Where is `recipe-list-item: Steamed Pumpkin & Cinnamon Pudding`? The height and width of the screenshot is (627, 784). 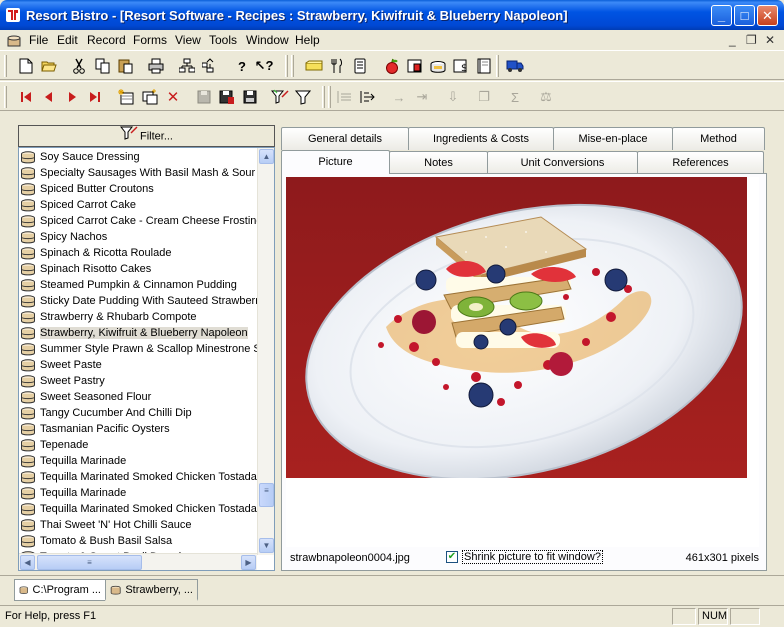
recipe-list-item: Steamed Pumpkin & Cinnamon Pudding is located at coordinates (139, 285).